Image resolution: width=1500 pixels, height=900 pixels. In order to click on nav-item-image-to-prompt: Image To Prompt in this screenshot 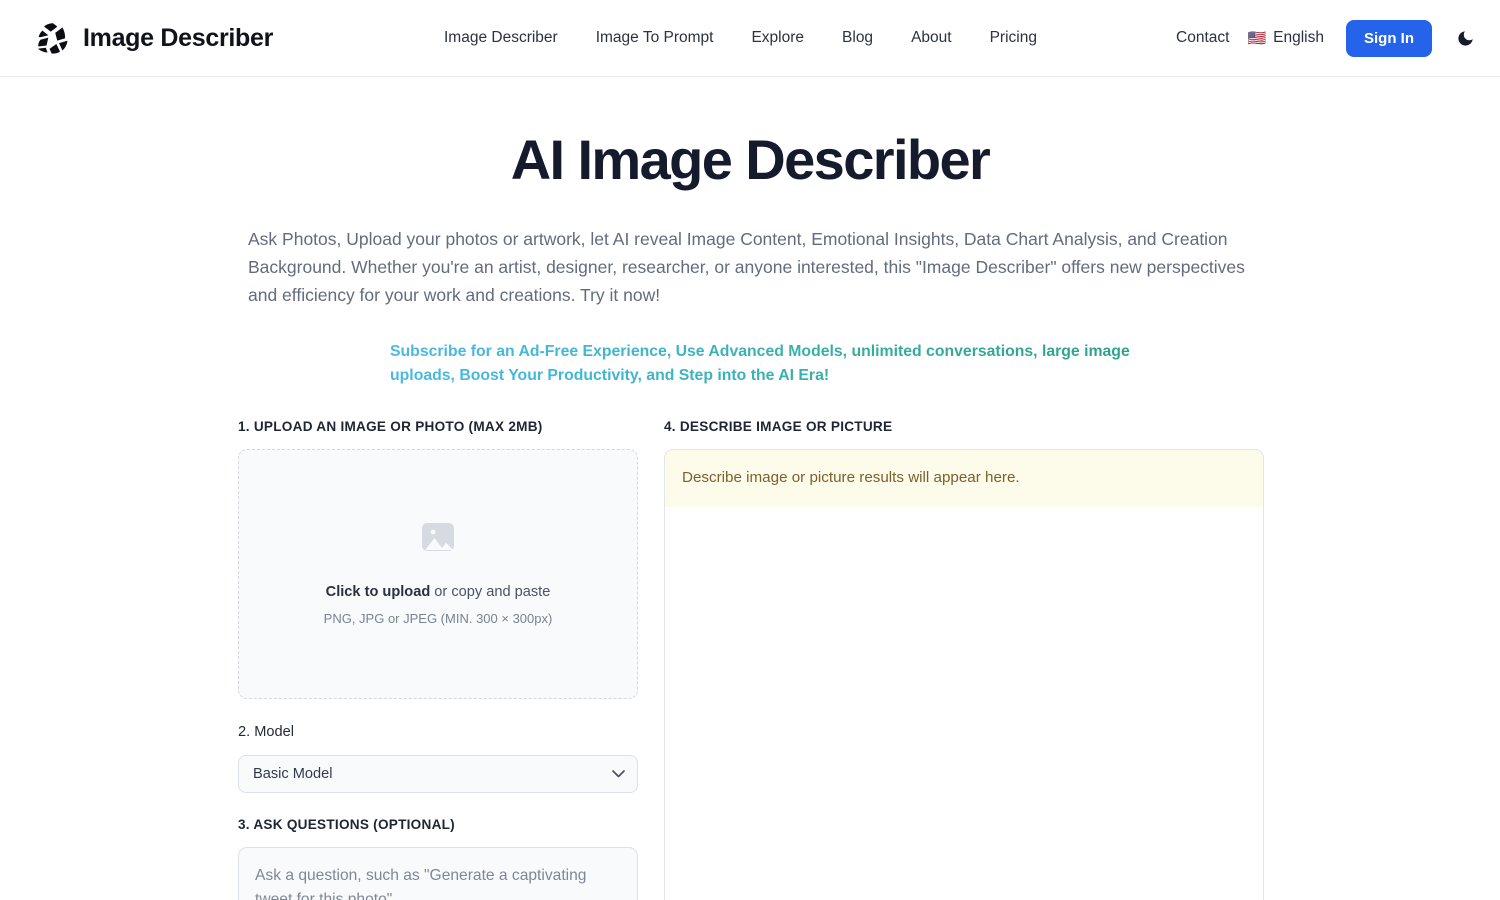, I will do `click(655, 38)`.